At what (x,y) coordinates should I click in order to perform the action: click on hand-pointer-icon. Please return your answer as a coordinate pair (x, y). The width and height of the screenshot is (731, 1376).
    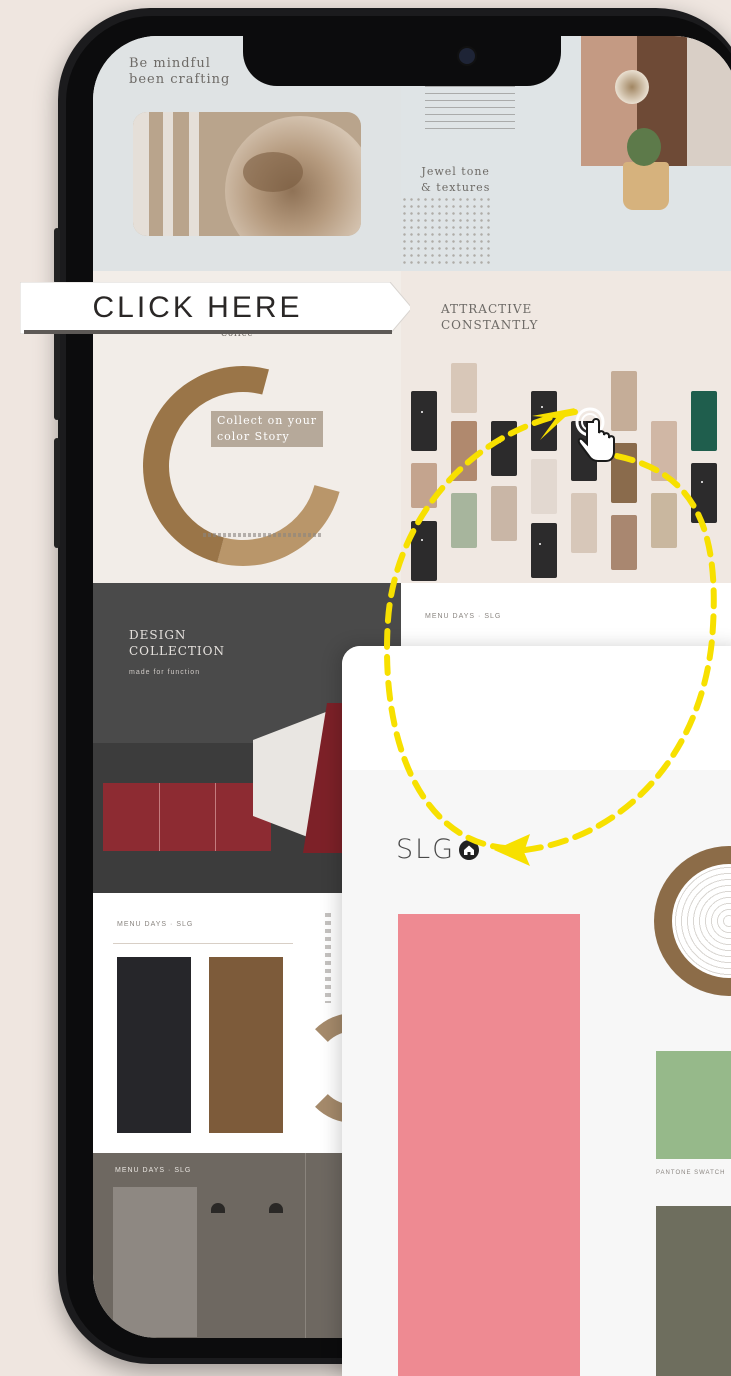
    Looking at the image, I should click on (594, 434).